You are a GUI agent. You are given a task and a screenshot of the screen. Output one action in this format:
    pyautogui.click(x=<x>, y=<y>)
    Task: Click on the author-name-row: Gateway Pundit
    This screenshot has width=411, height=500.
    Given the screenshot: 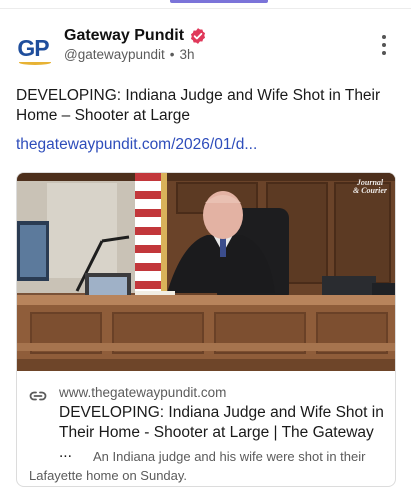 What is the action you would take?
    pyautogui.click(x=135, y=36)
    